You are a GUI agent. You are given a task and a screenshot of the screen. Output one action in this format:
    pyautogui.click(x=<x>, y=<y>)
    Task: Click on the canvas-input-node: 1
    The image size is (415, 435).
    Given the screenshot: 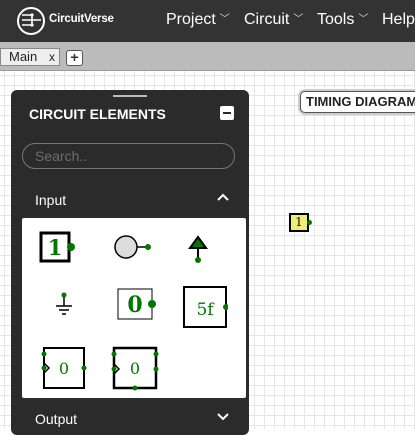 What is the action you would take?
    pyautogui.click(x=300, y=222)
    